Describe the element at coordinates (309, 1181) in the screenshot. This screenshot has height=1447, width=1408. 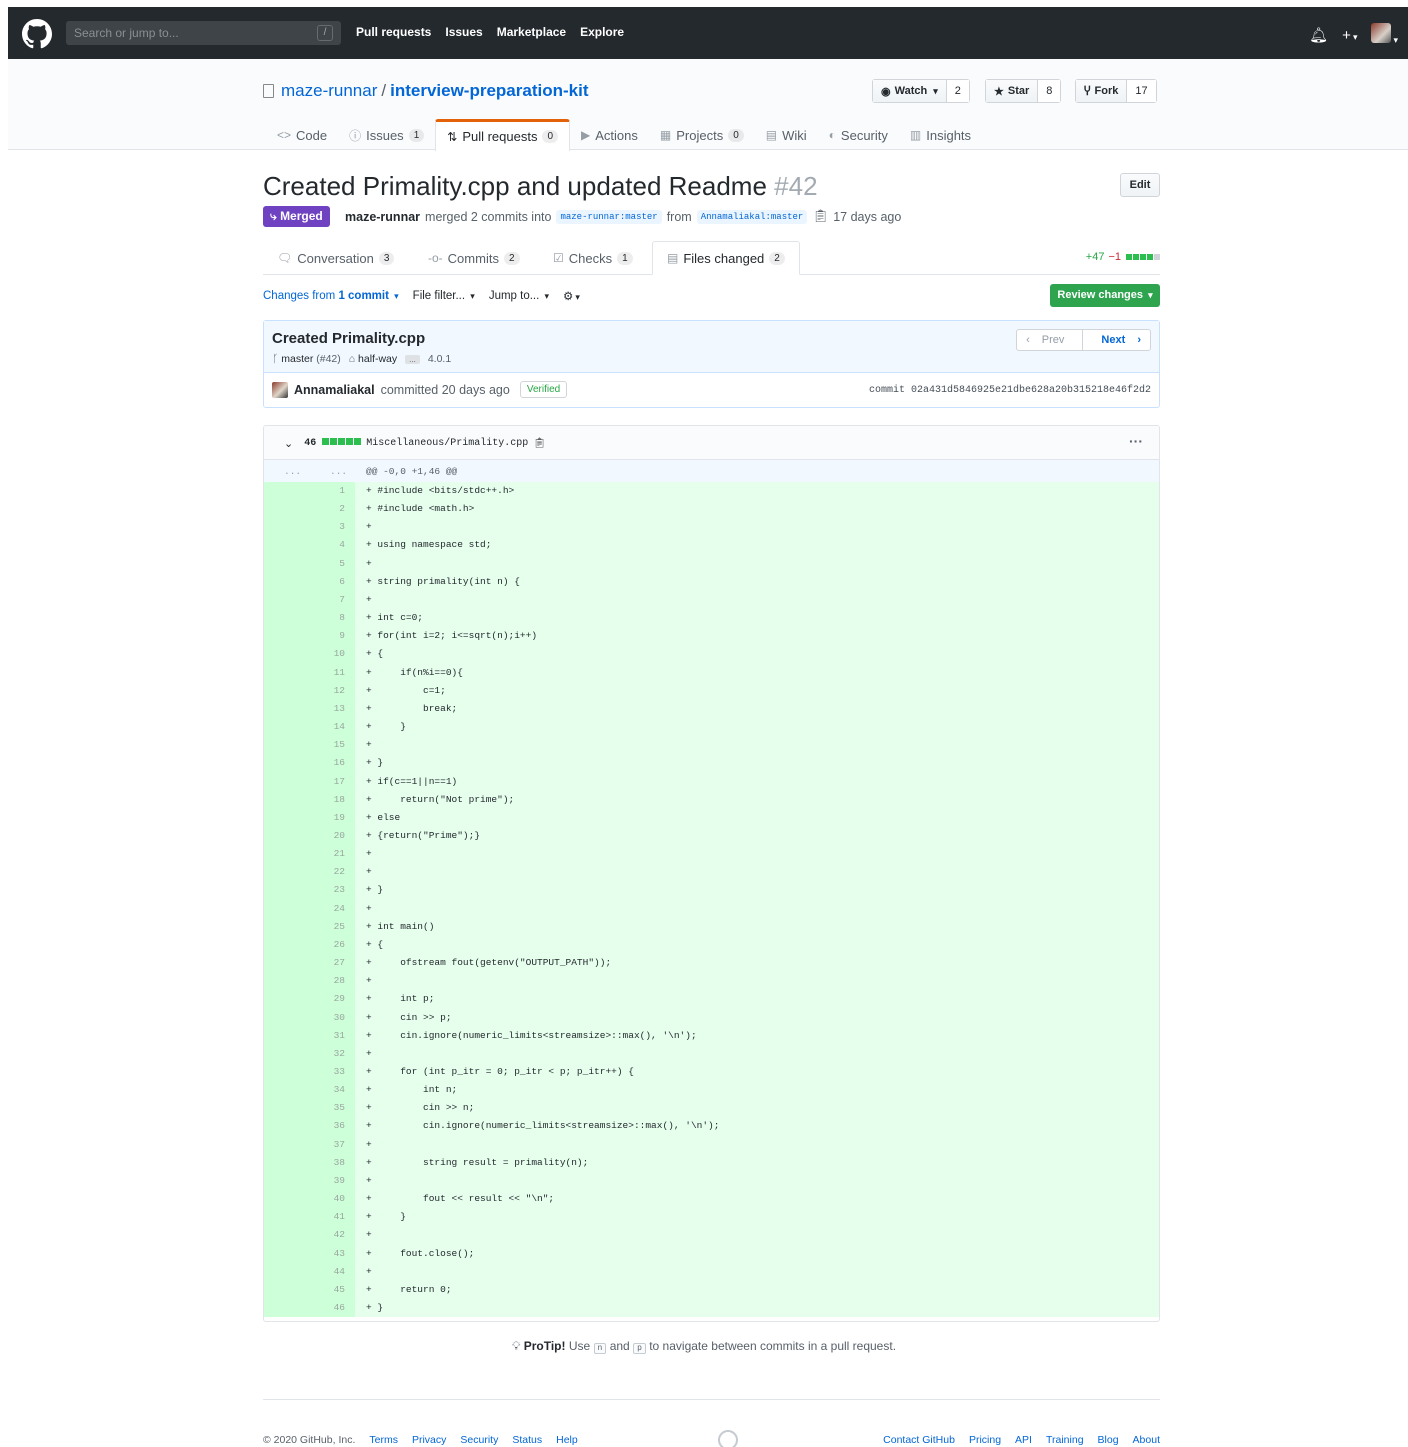
I see `line-number: 39` at that location.